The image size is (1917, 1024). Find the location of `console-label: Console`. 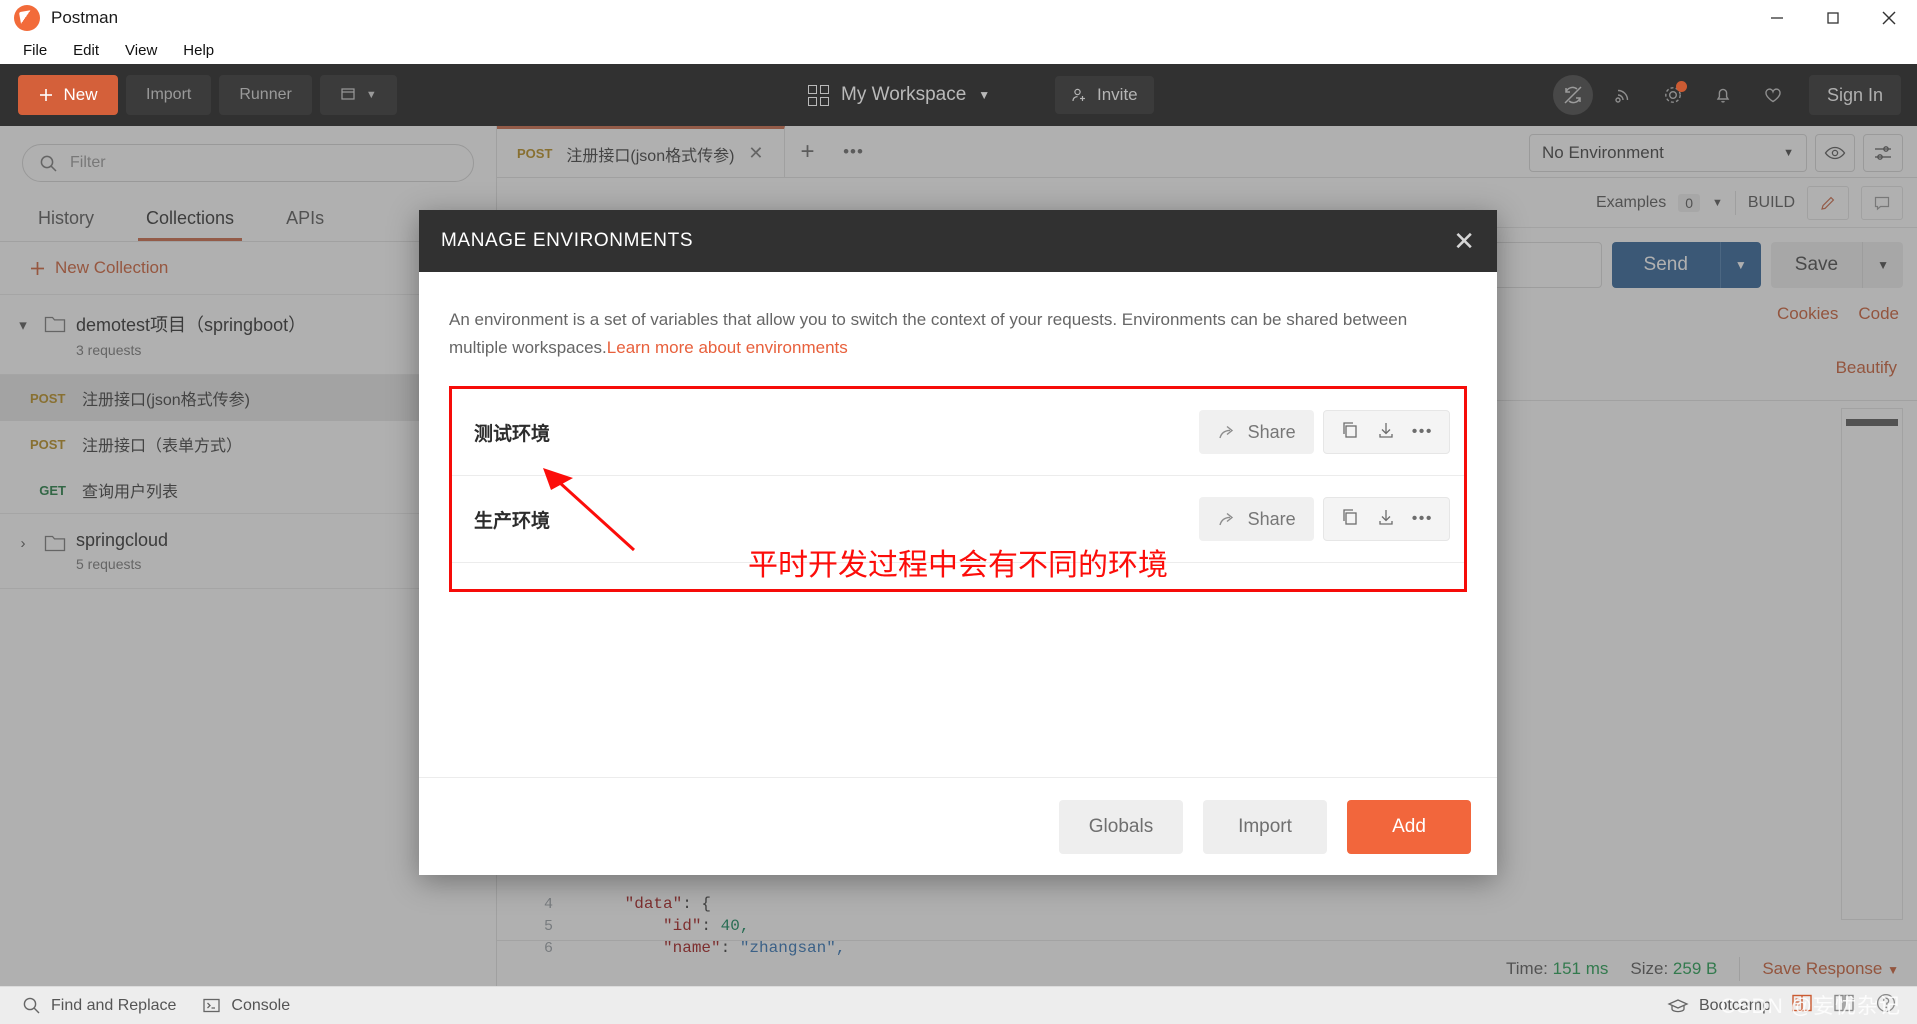

console-label: Console is located at coordinates (261, 1005).